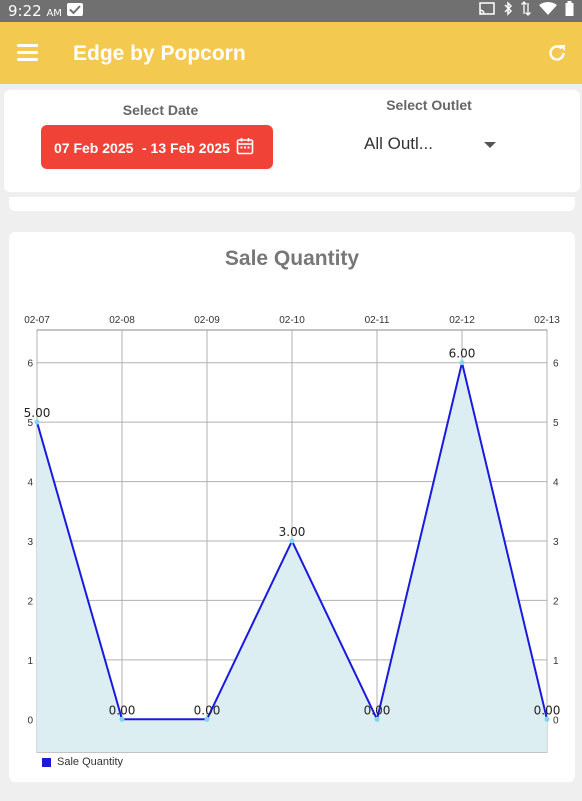  What do you see at coordinates (377, 320) in the screenshot?
I see `x-tick-label: 02-11` at bounding box center [377, 320].